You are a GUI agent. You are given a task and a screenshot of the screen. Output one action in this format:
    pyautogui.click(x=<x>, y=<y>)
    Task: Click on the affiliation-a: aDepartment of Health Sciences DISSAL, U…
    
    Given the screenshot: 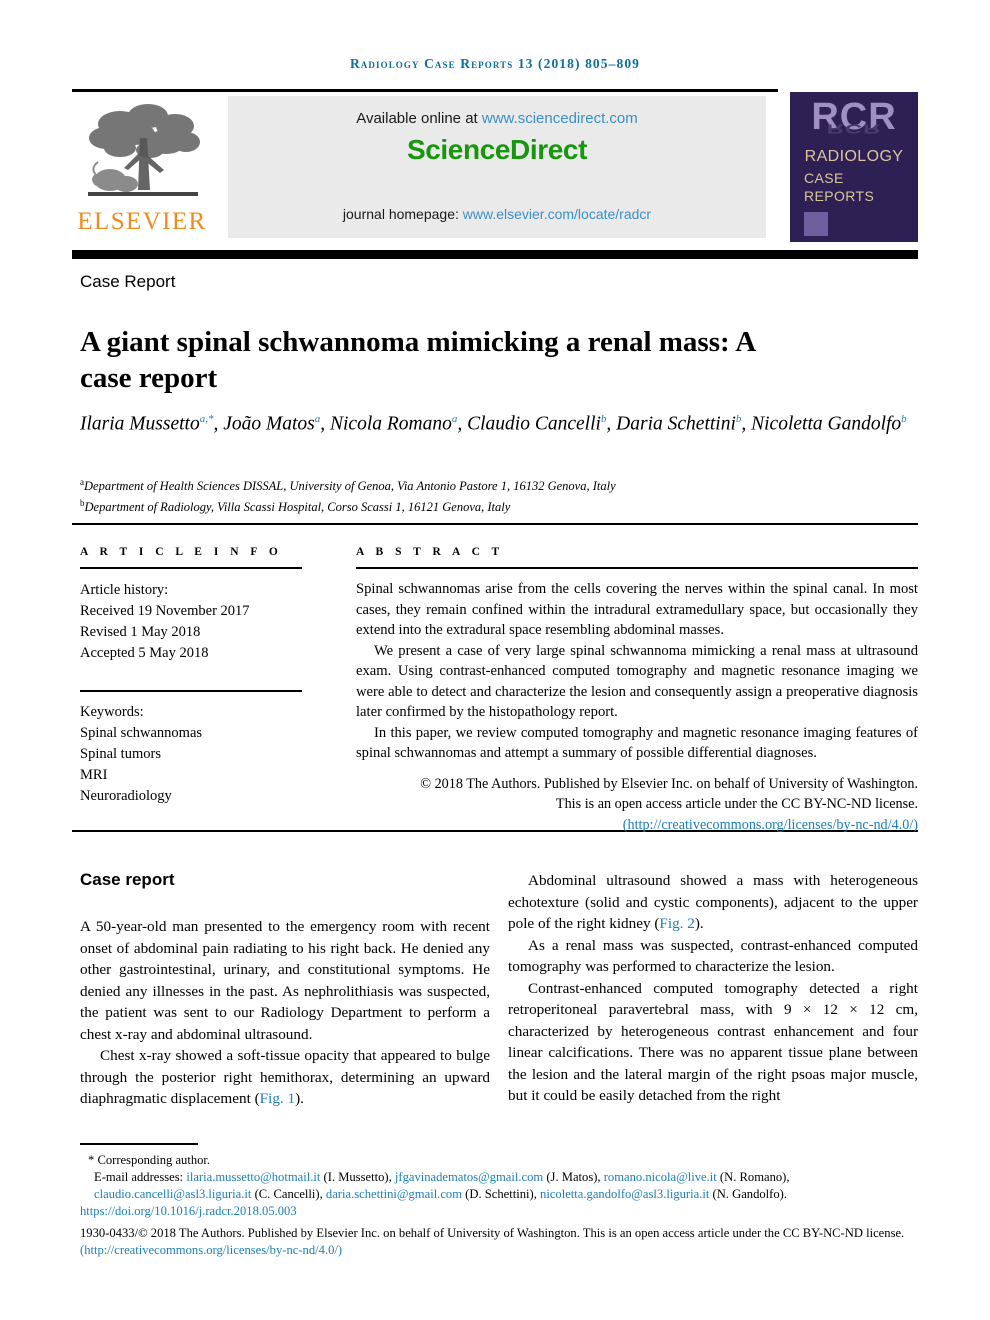 What is the action you would take?
    pyautogui.click(x=348, y=485)
    